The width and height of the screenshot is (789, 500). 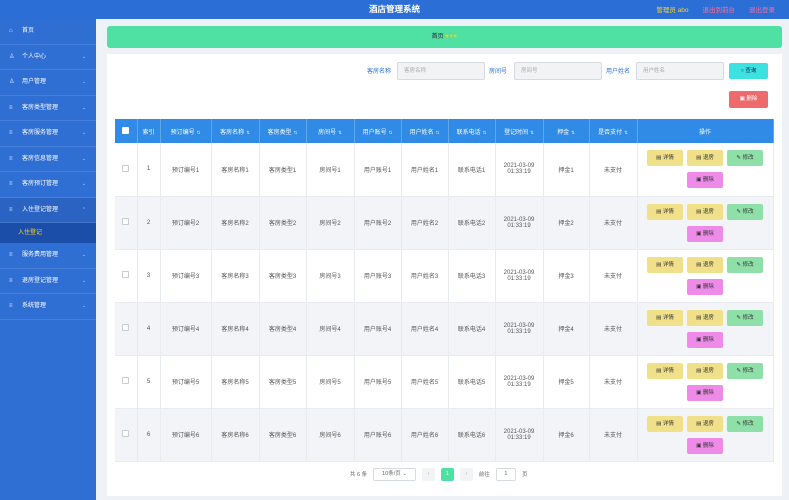 I want to click on sidebar-item-users: ♙ 用户管理 ⌄, so click(x=48, y=83).